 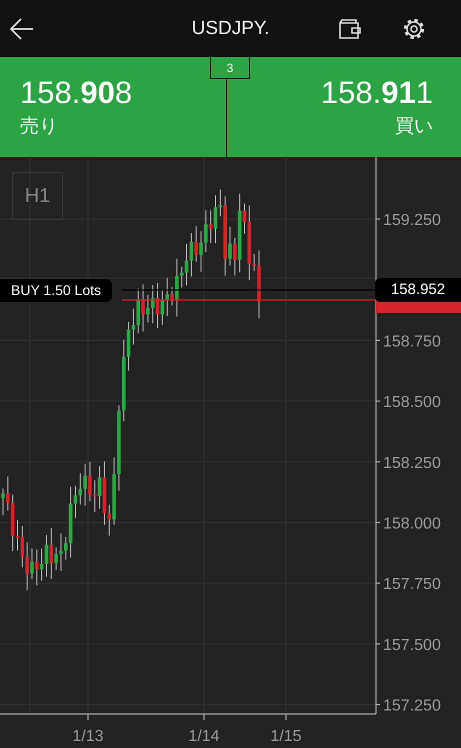 What do you see at coordinates (56, 290) in the screenshot?
I see `position-label: BUY 1.50 Lots` at bounding box center [56, 290].